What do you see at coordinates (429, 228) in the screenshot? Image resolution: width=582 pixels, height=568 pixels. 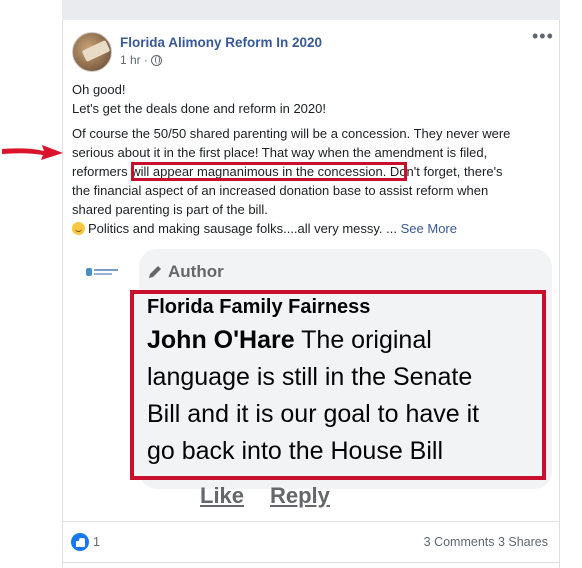 I see `see-more-link: See More` at bounding box center [429, 228].